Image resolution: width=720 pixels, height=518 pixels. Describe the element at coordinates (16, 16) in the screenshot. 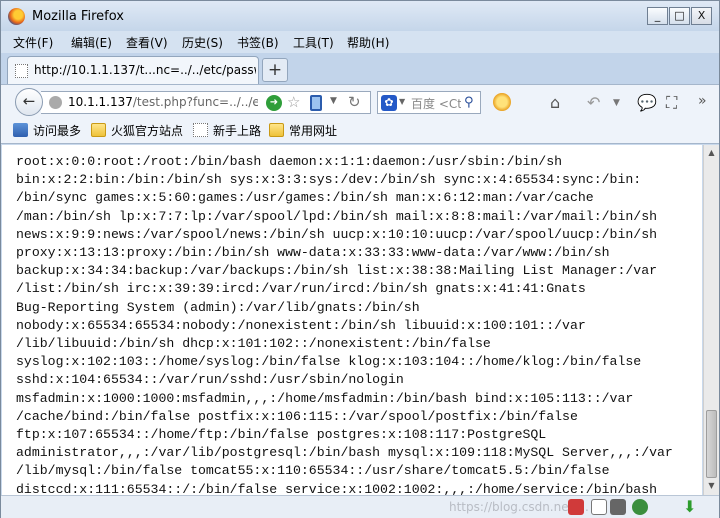

I see `firefox-logo-icon` at that location.